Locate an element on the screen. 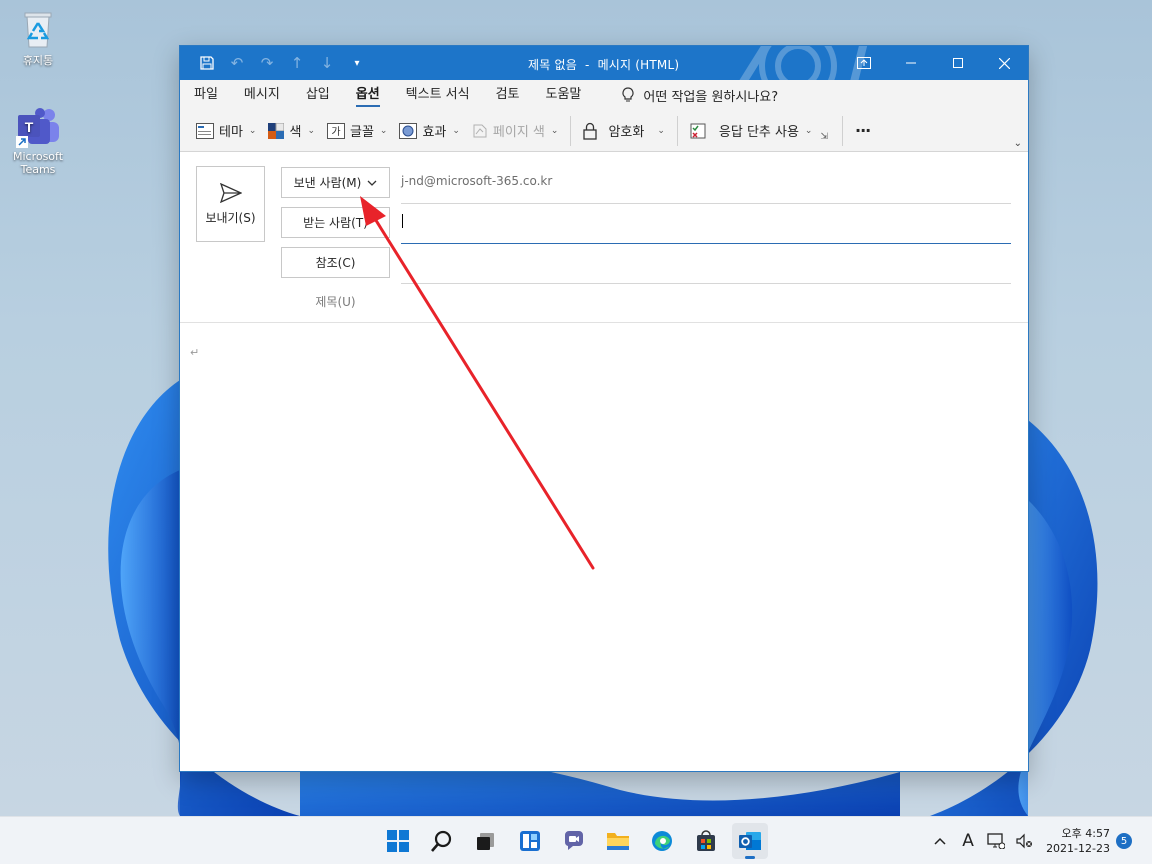 The width and height of the screenshot is (1152, 864). taskbar-apps is located at coordinates (574, 841).